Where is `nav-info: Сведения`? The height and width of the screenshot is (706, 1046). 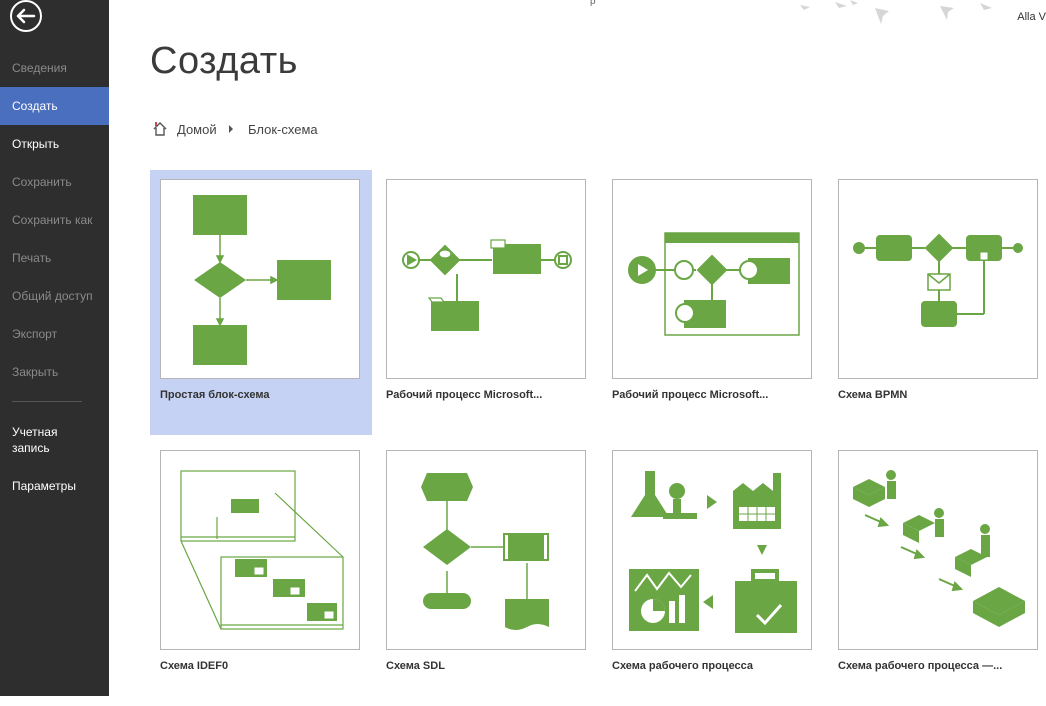 nav-info: Сведения is located at coordinates (39, 68).